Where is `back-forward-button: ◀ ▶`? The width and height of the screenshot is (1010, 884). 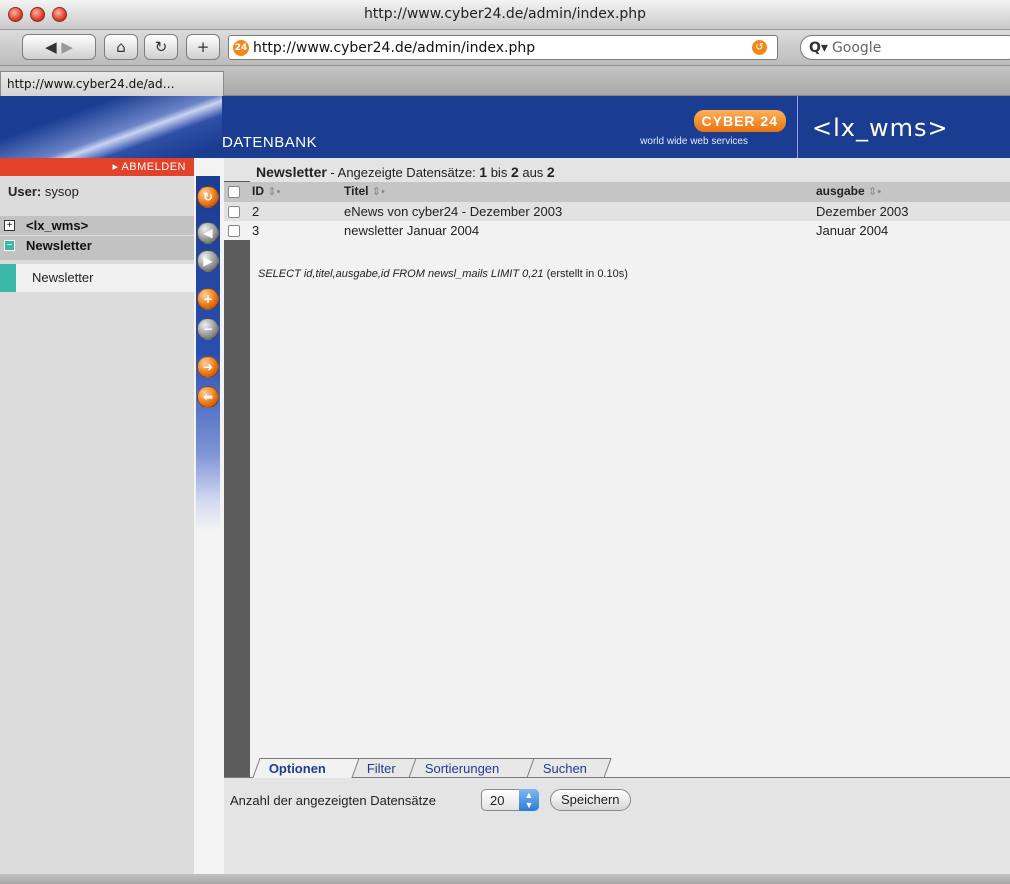
back-forward-button: ◀ ▶ is located at coordinates (59, 47).